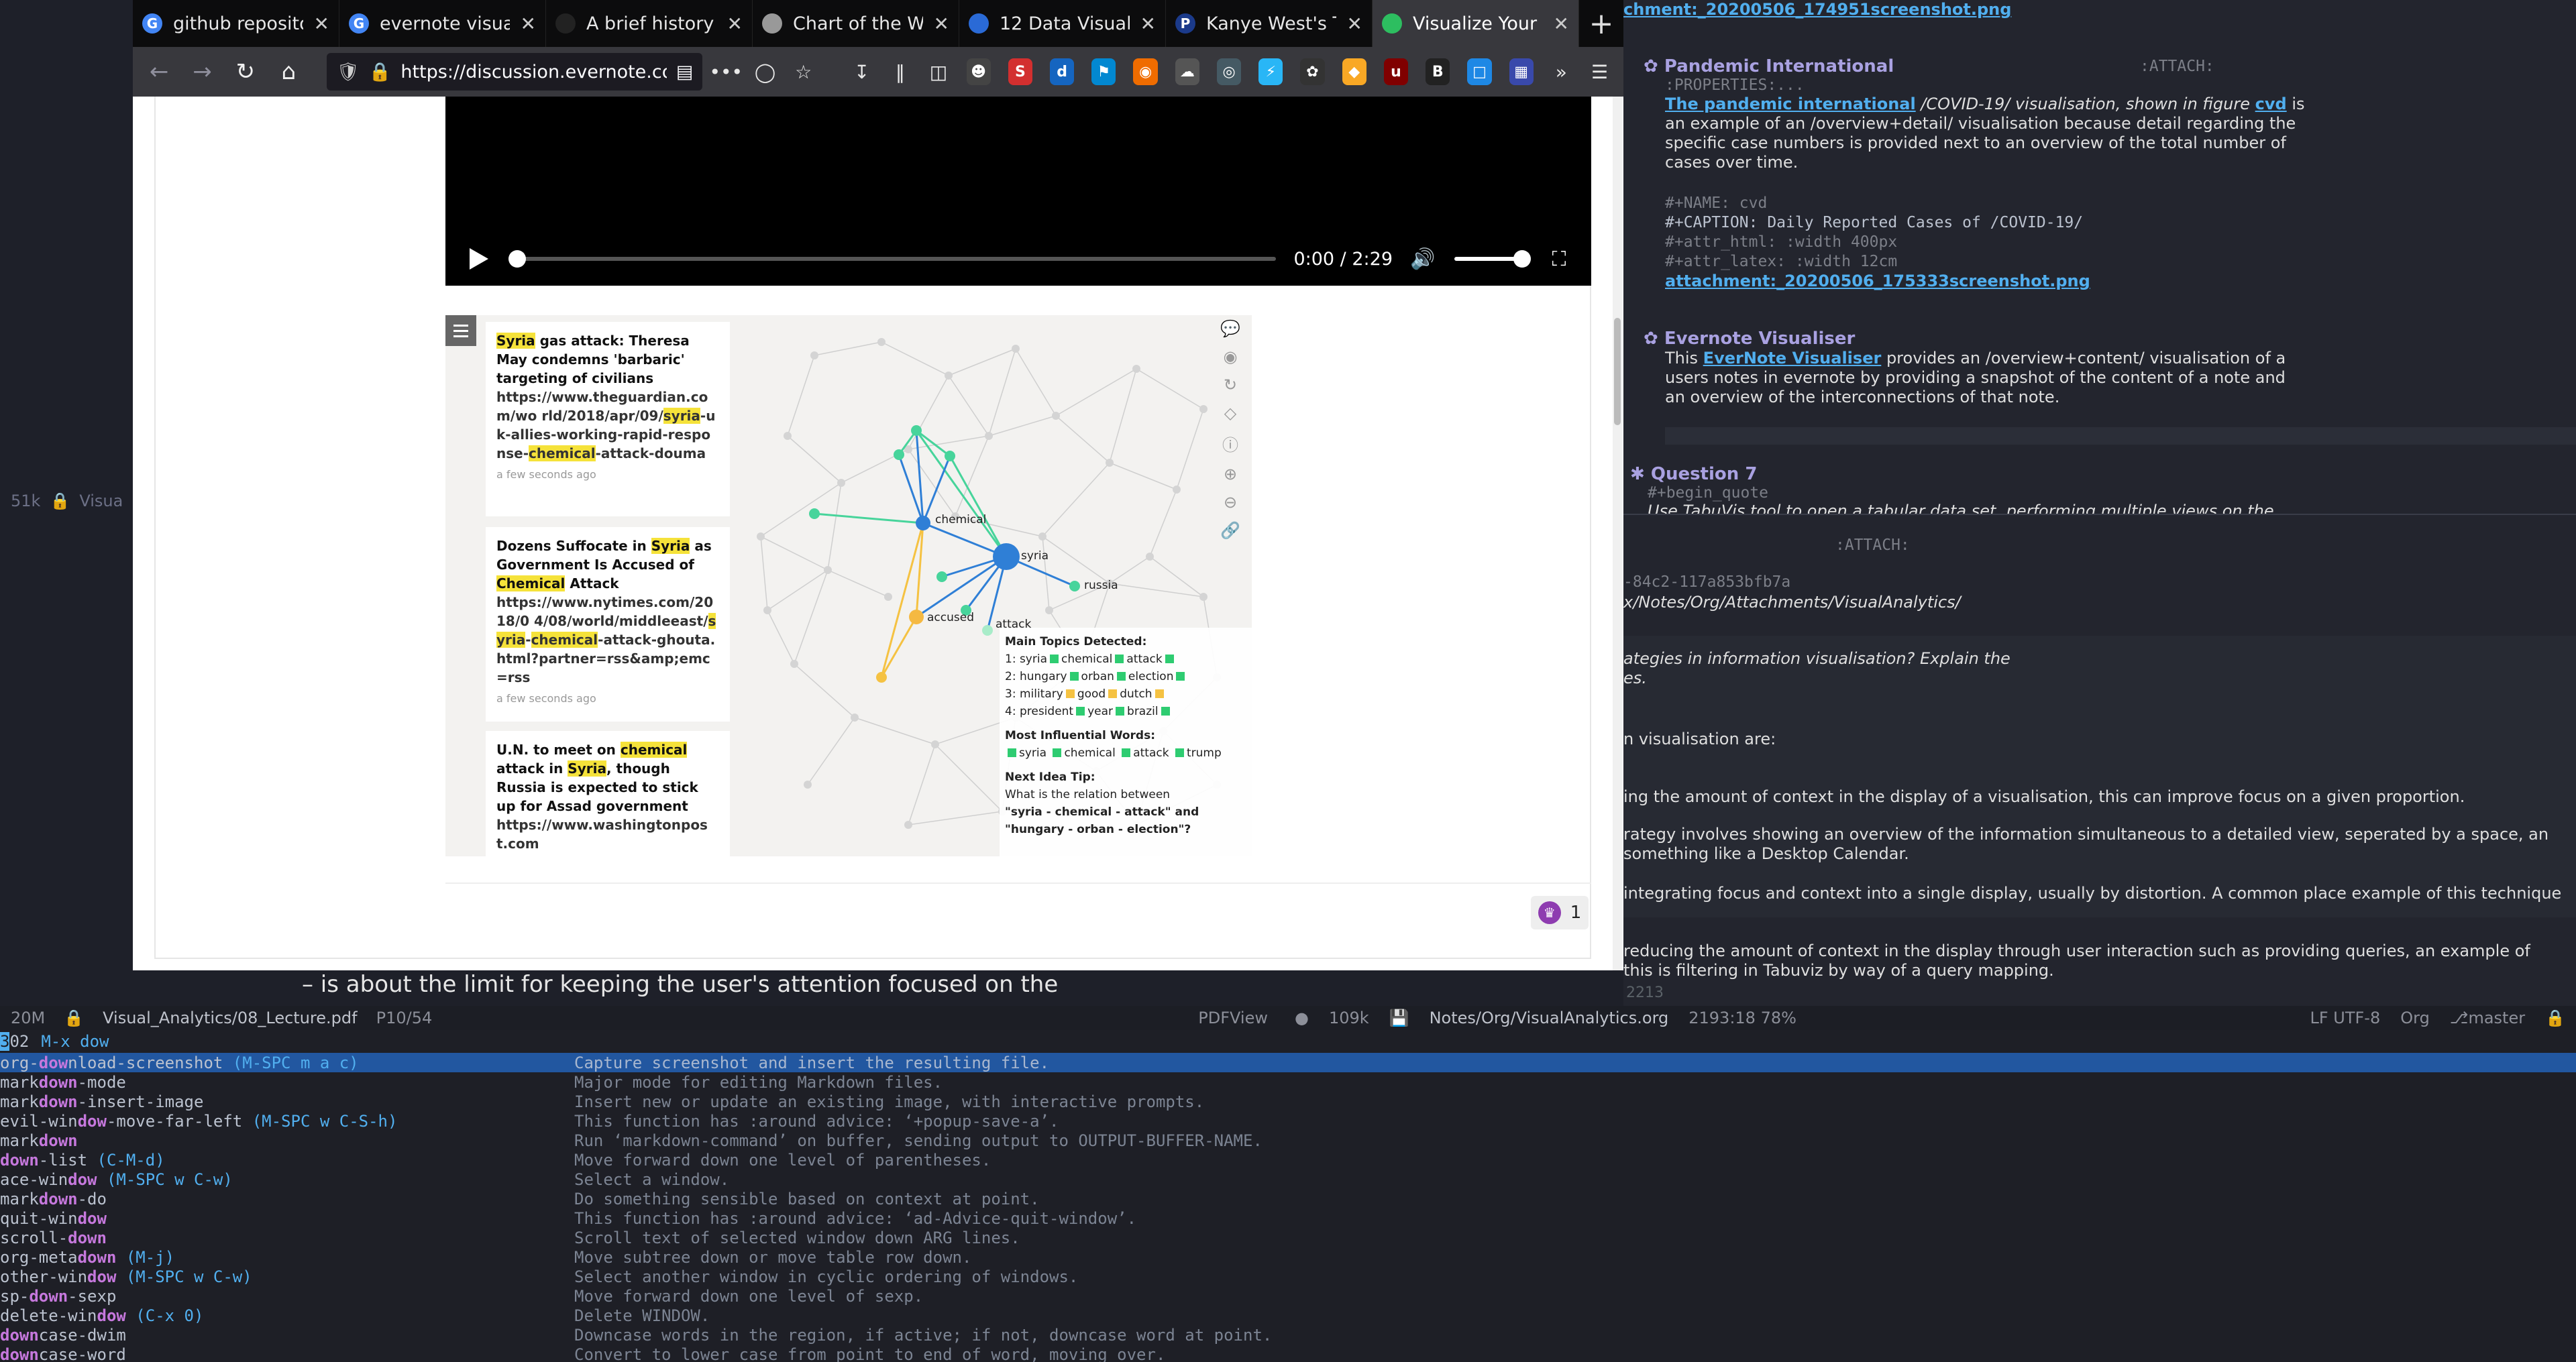 Image resolution: width=2576 pixels, height=1362 pixels. Describe the element at coordinates (726, 71) in the screenshot. I see `page-actions-menu: •••` at that location.